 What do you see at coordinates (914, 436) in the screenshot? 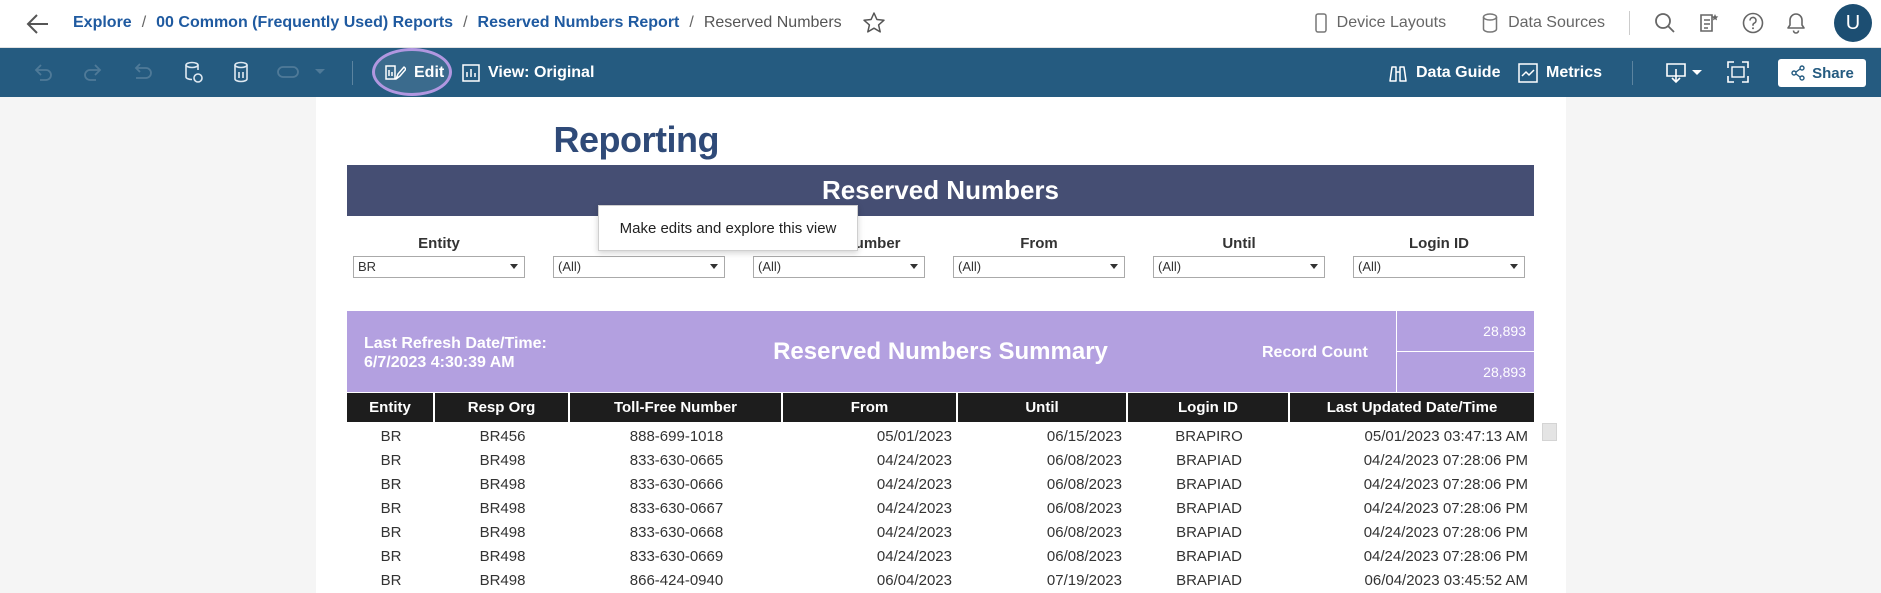
I see `table-cell: 05/01/2023` at bounding box center [914, 436].